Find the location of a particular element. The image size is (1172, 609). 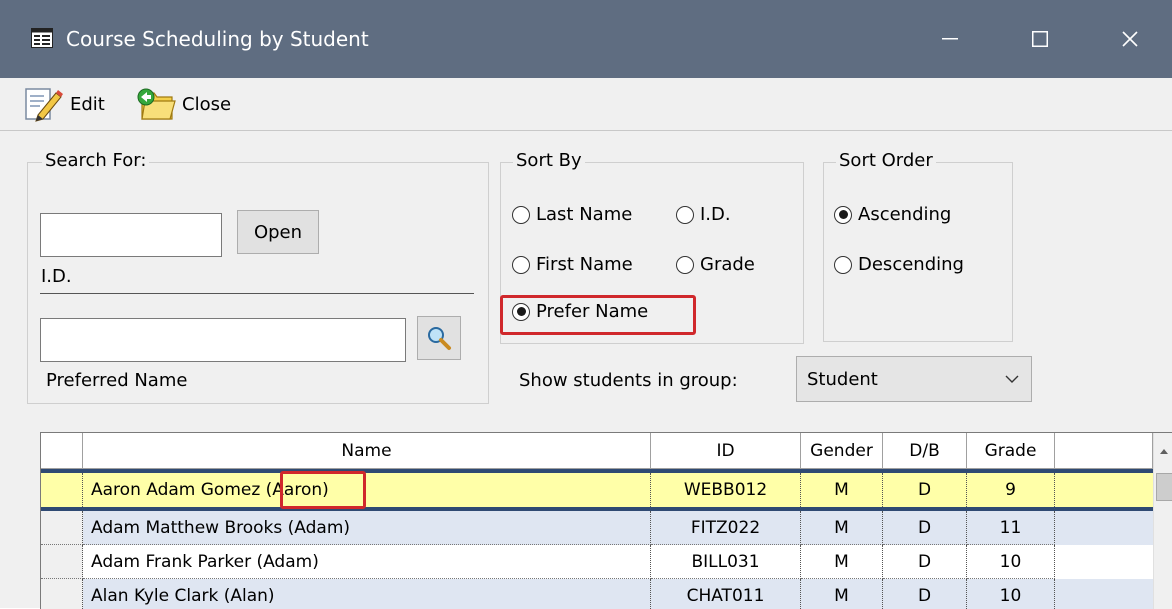

cell-grade: 9 is located at coordinates (1011, 490).